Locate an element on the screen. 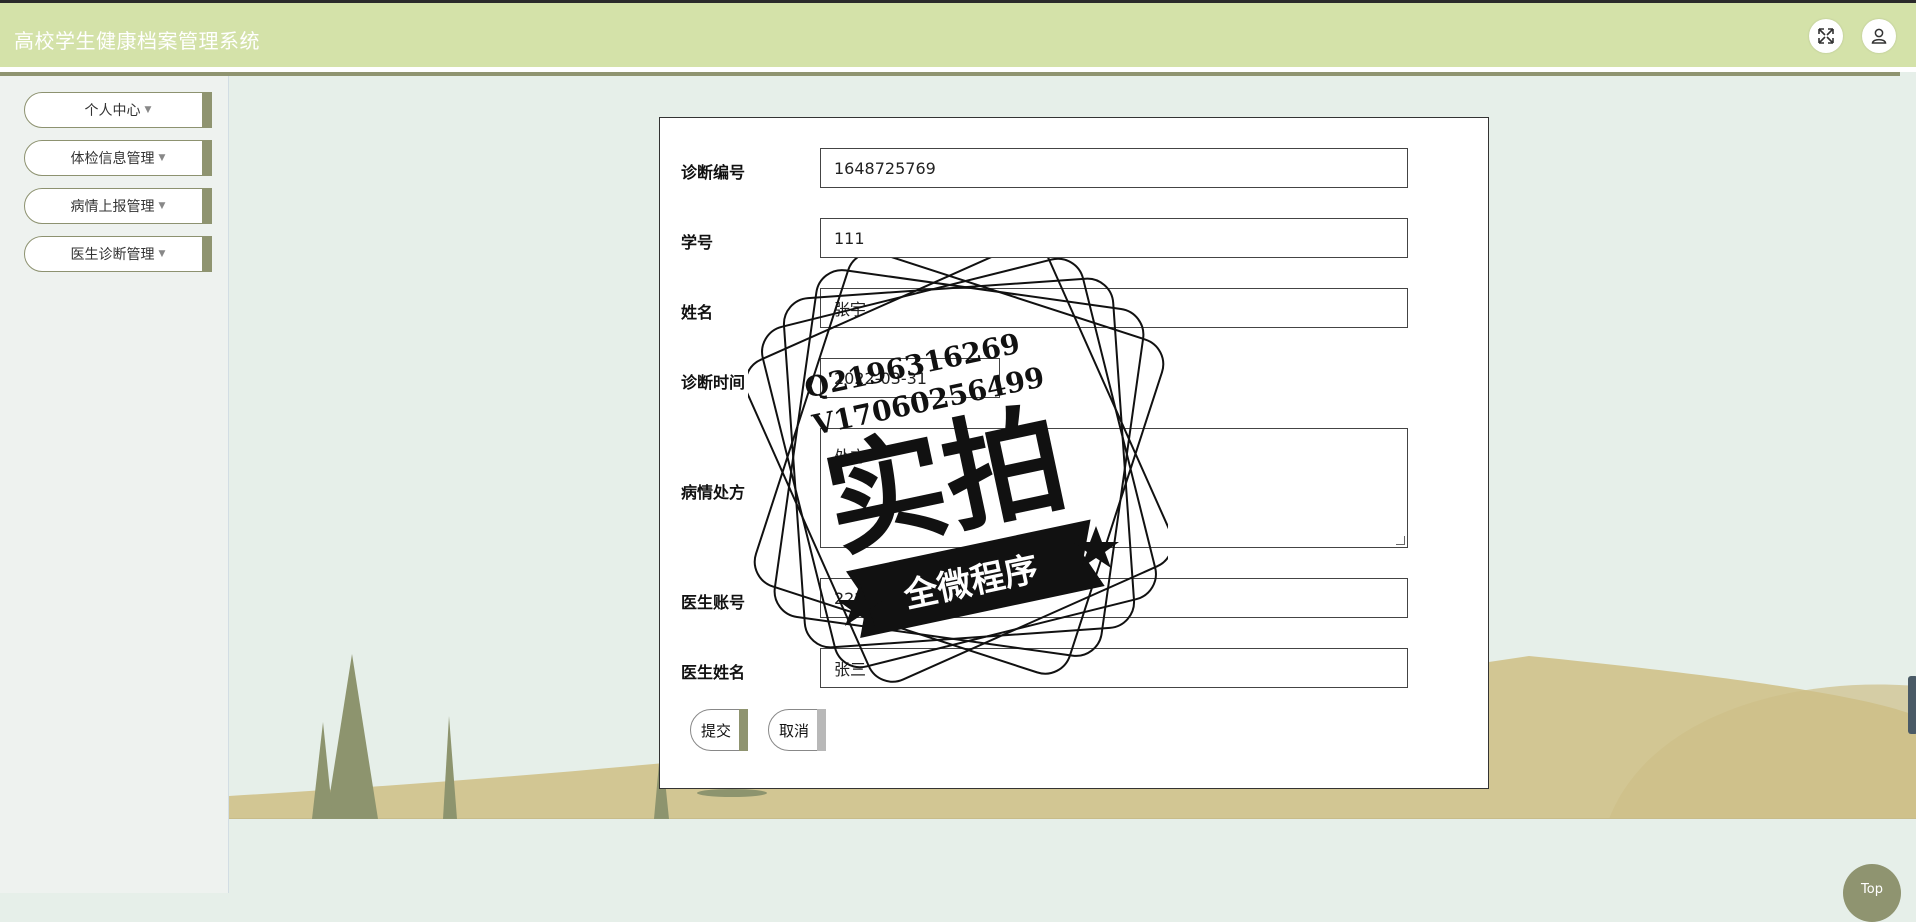 Image resolution: width=1916 pixels, height=922 pixels. watermark-stamp: Q2196316269 V17060256499 实拍 全微程序 is located at coordinates (959, 467).